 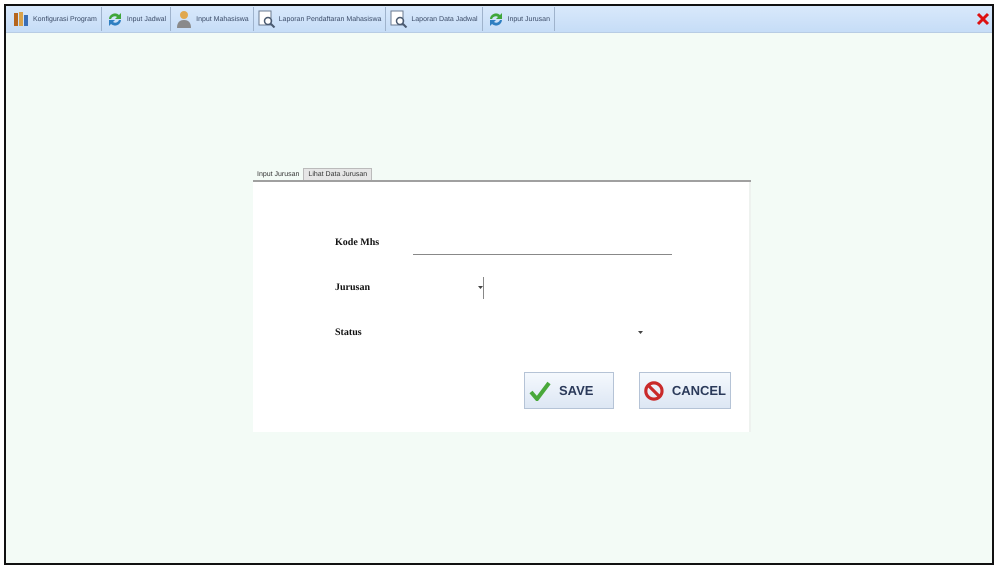 I want to click on close-icon, so click(x=983, y=19).